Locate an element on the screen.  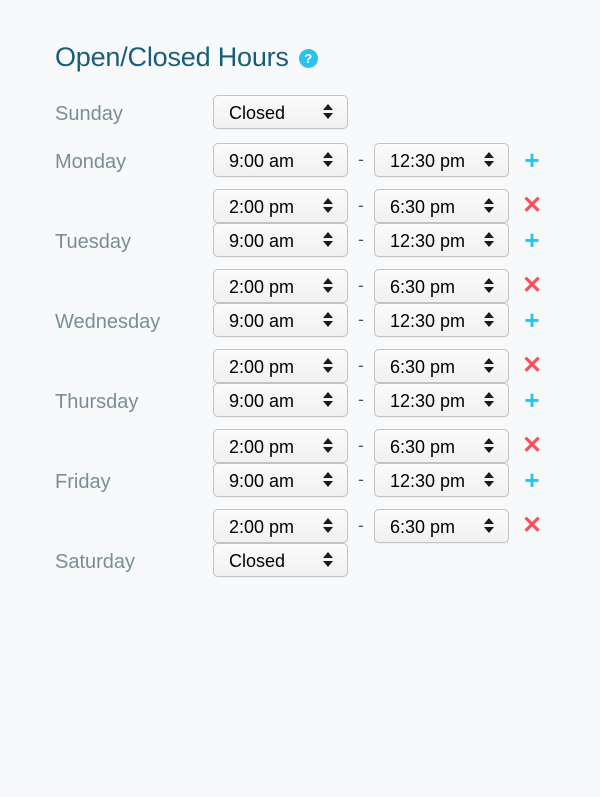
closed-row: Closed is located at coordinates (280, 112).